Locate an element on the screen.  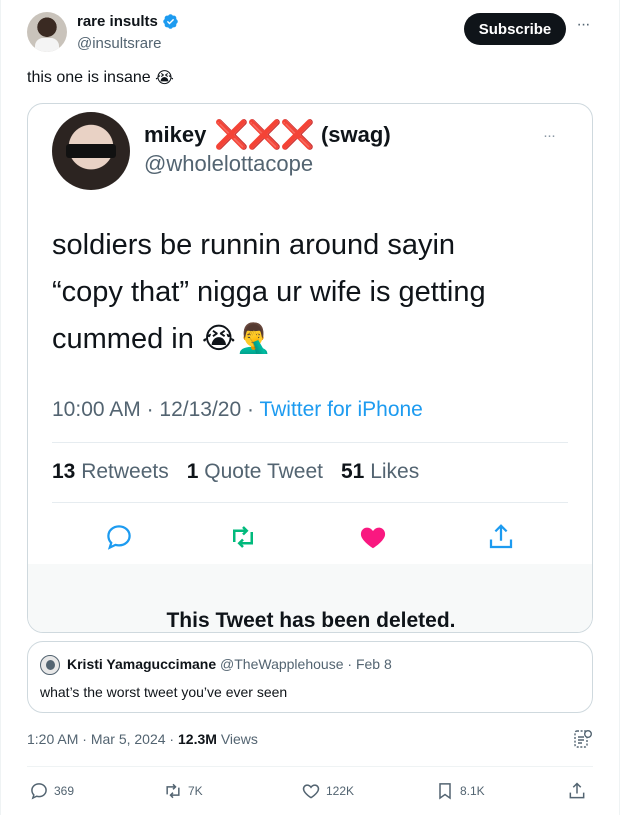
reply-count: 369 is located at coordinates (64, 791).